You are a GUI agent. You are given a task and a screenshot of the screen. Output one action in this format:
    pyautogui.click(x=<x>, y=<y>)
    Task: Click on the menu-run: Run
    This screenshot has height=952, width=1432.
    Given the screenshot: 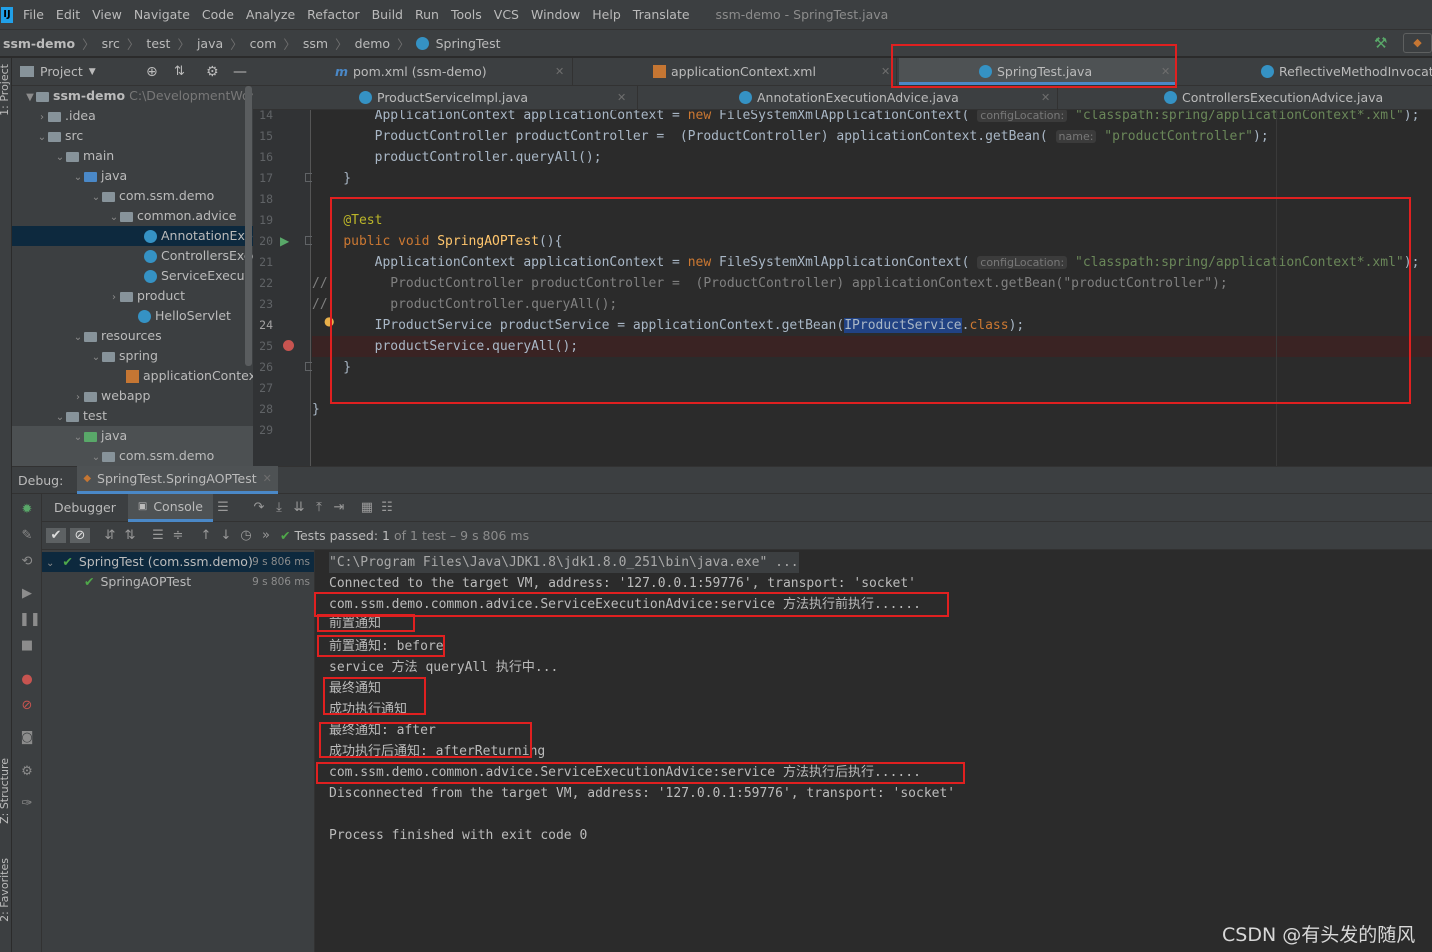 What is the action you would take?
    pyautogui.click(x=427, y=14)
    